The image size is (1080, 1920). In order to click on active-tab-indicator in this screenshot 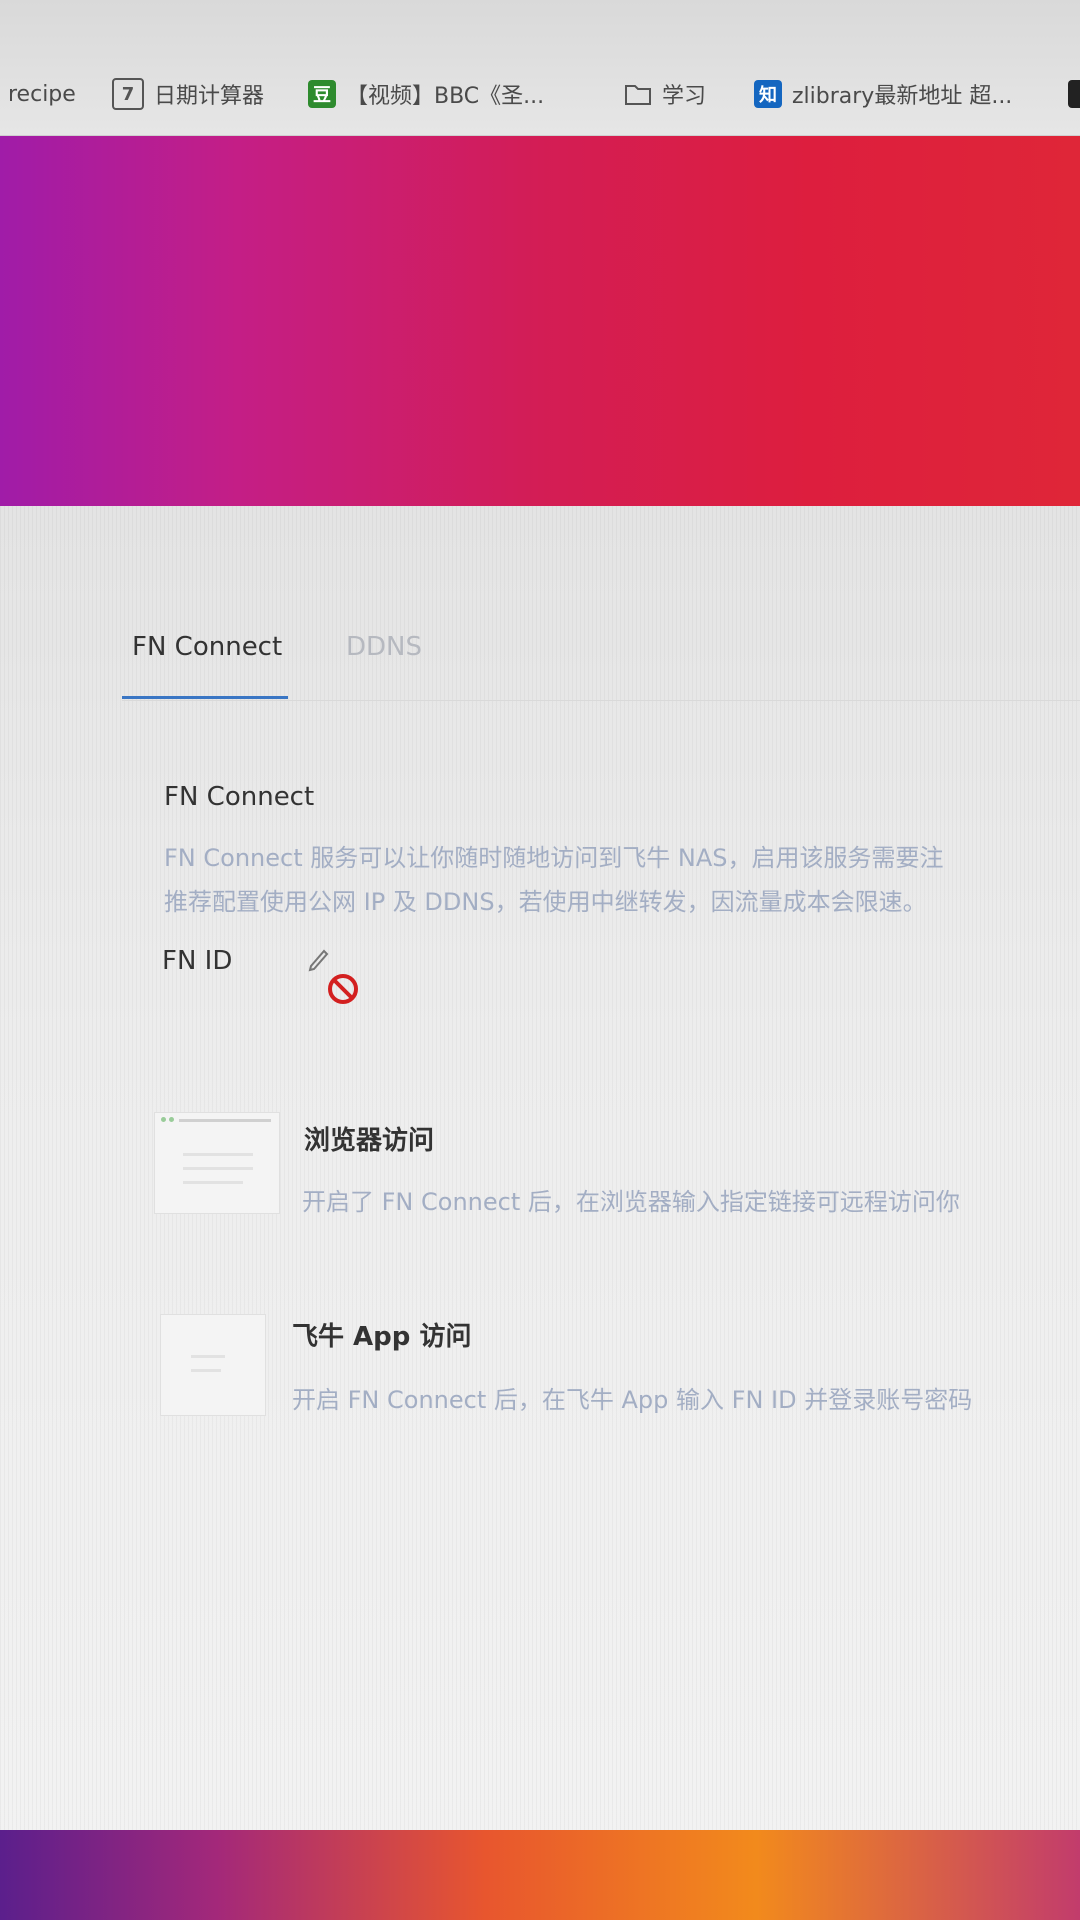, I will do `click(205, 697)`.